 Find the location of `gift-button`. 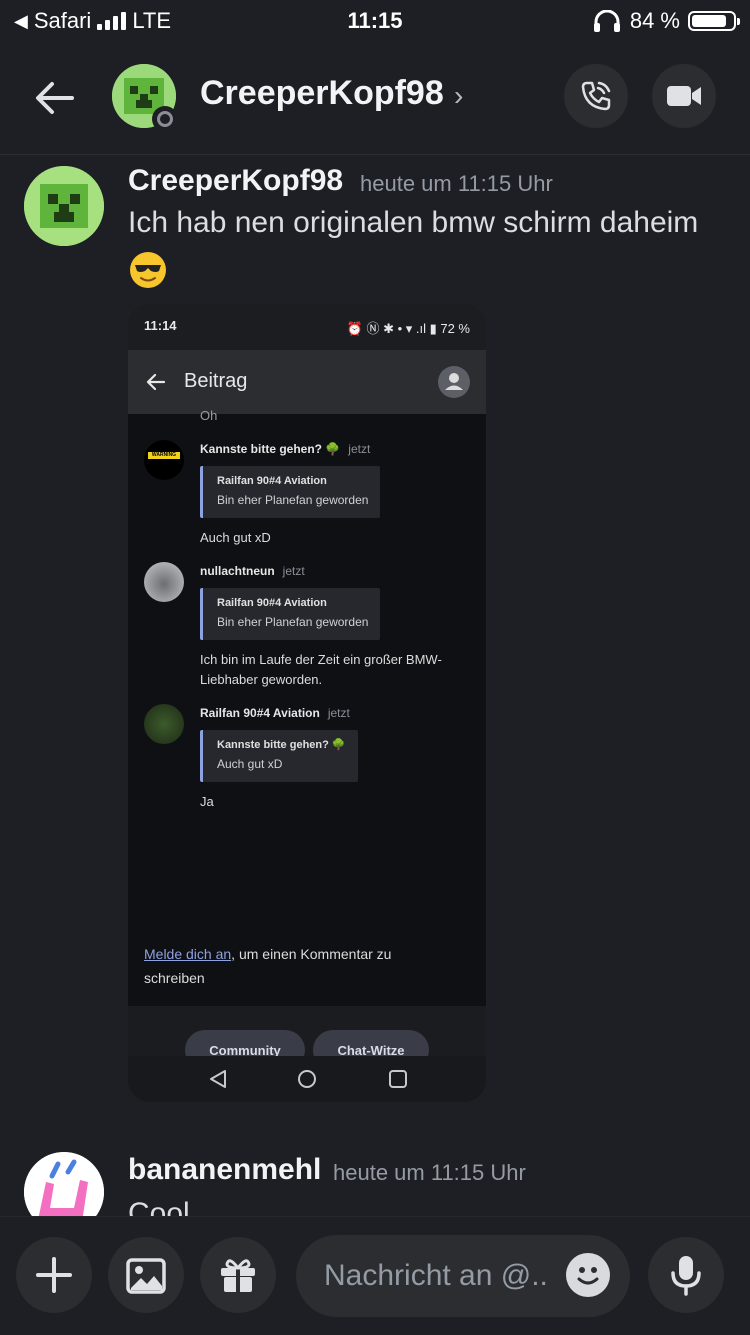

gift-button is located at coordinates (238, 1275).